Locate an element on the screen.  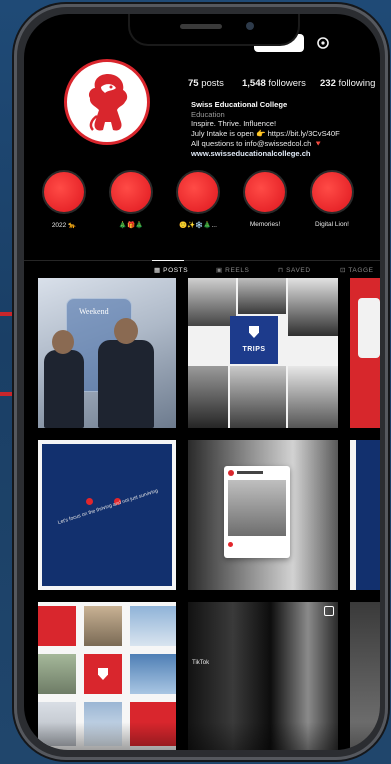
story-highlight: Memories! is located at coordinates (265, 199).